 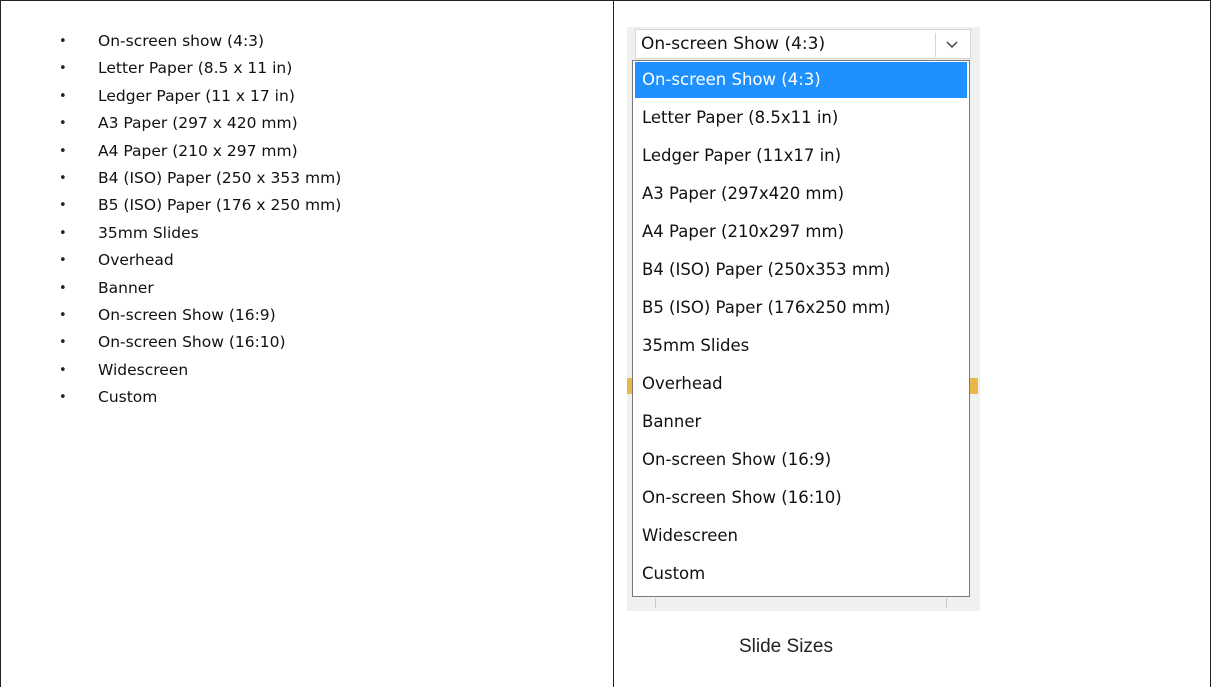 I want to click on list-item: On-screen show (4:3), so click(x=199, y=42).